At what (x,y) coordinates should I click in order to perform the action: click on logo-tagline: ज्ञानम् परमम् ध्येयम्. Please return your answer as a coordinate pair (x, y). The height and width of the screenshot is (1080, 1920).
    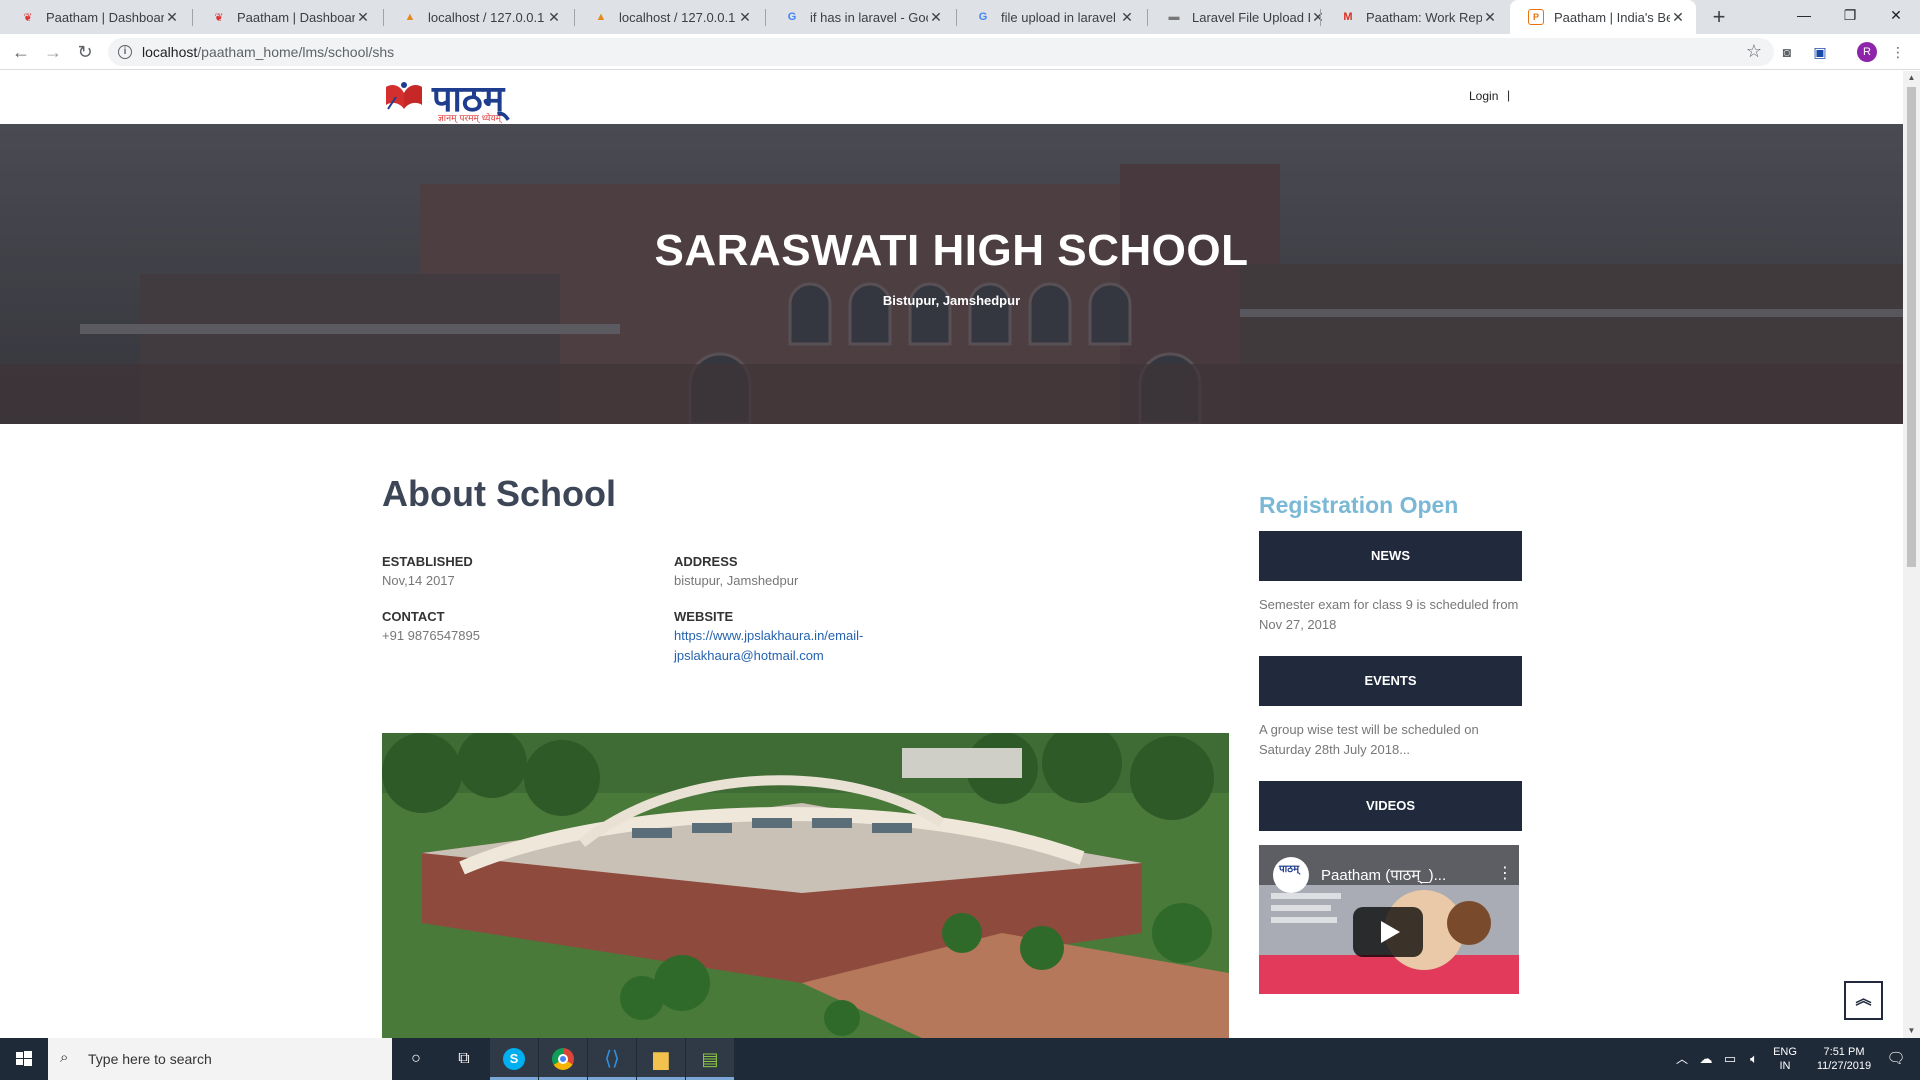
    Looking at the image, I should click on (469, 119).